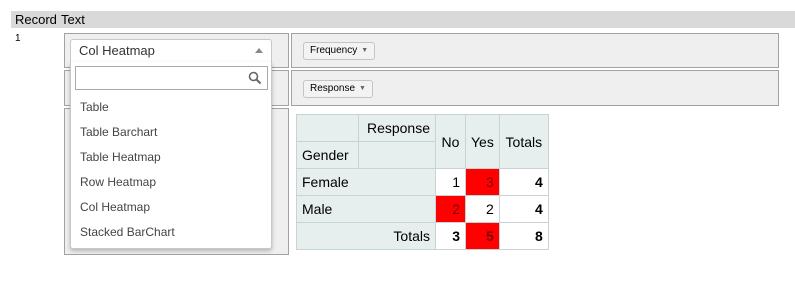  Describe the element at coordinates (171, 78) in the screenshot. I see `renderer-search-input` at that location.